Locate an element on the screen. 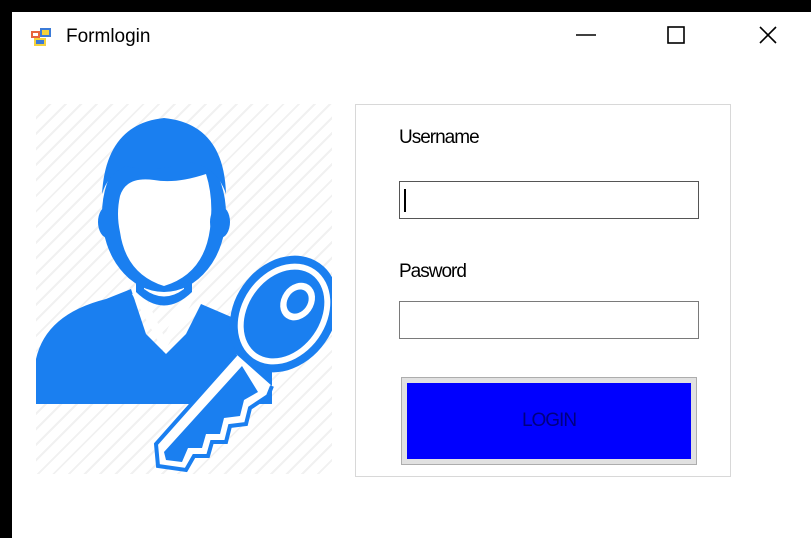 This screenshot has width=811, height=538. close-icon is located at coordinates (768, 35).